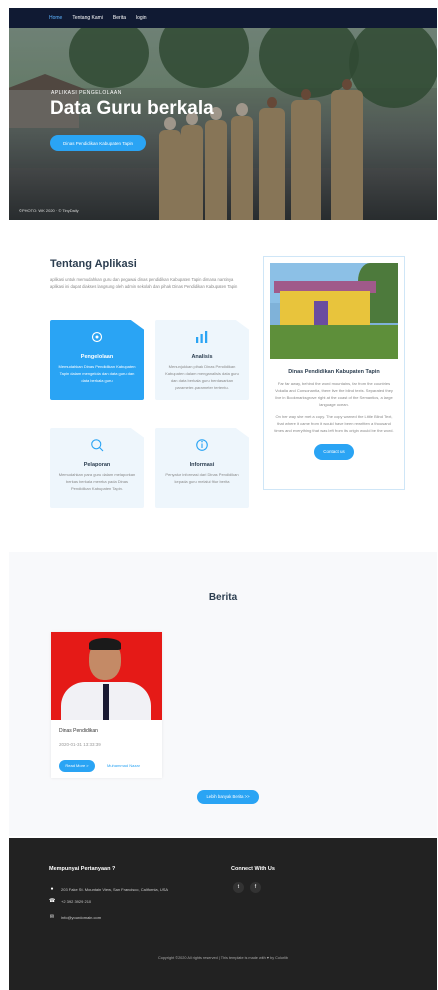 This screenshot has width=438, height=990. What do you see at coordinates (49, 210) in the screenshot?
I see `hero-credit: ©PHOTO: WK 2020 · © TinyDaily` at bounding box center [49, 210].